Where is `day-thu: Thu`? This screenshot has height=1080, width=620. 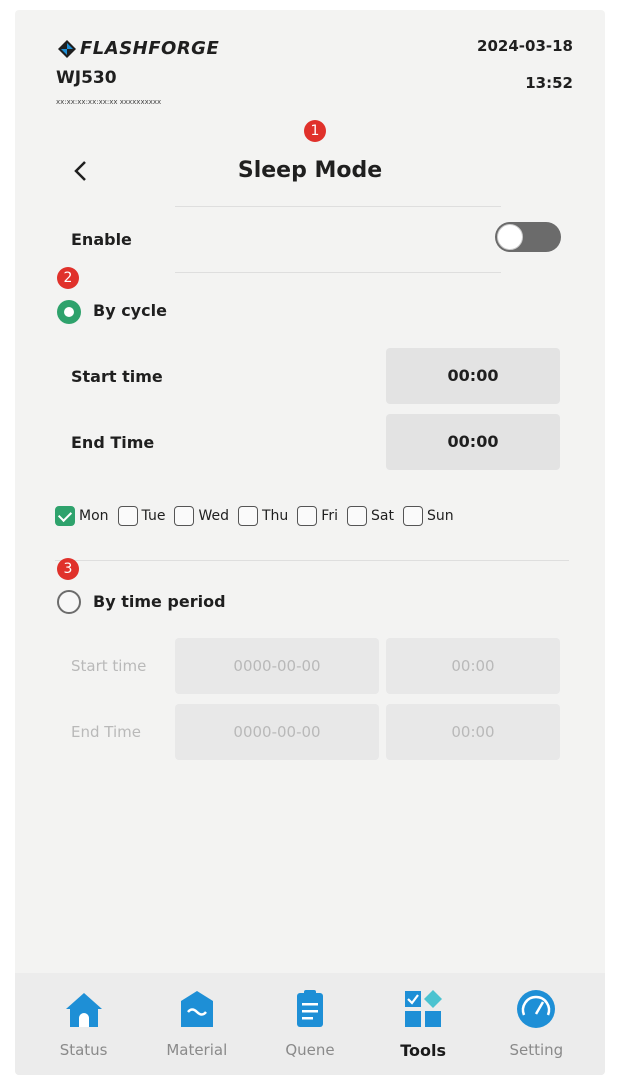
day-thu: Thu is located at coordinates (263, 516).